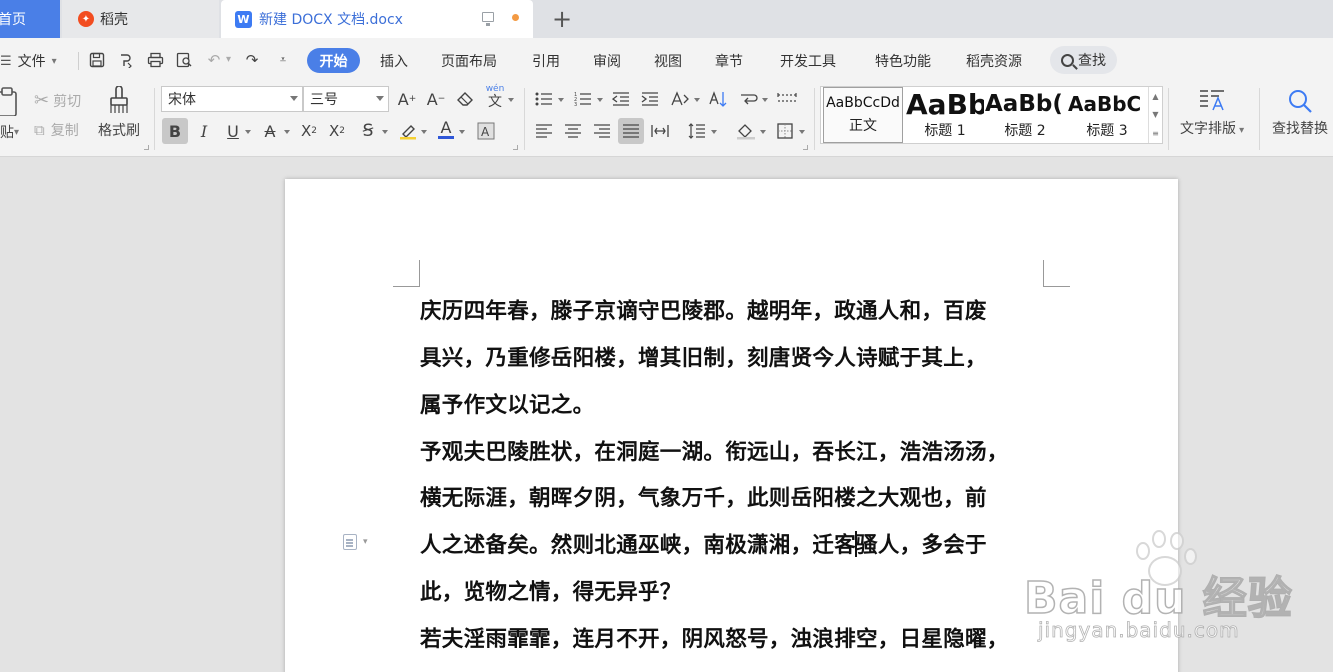 The width and height of the screenshot is (1333, 672). What do you see at coordinates (270, 131) in the screenshot?
I see `strikethrough-icon: A` at bounding box center [270, 131].